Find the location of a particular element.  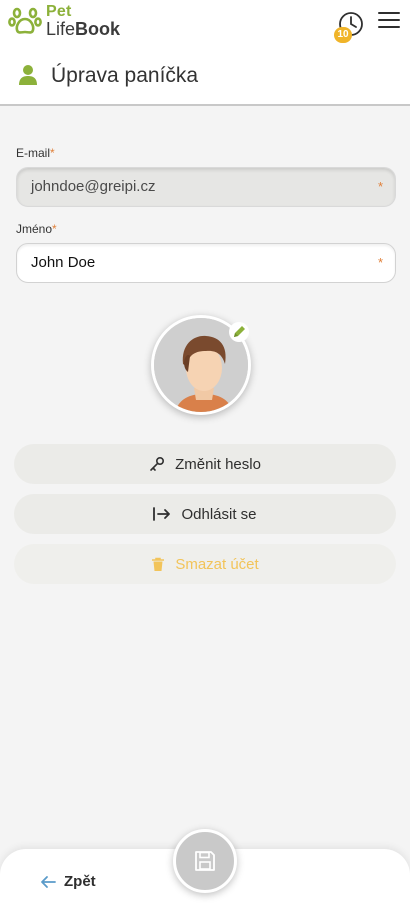

name-field-required-mark: * is located at coordinates (380, 262).